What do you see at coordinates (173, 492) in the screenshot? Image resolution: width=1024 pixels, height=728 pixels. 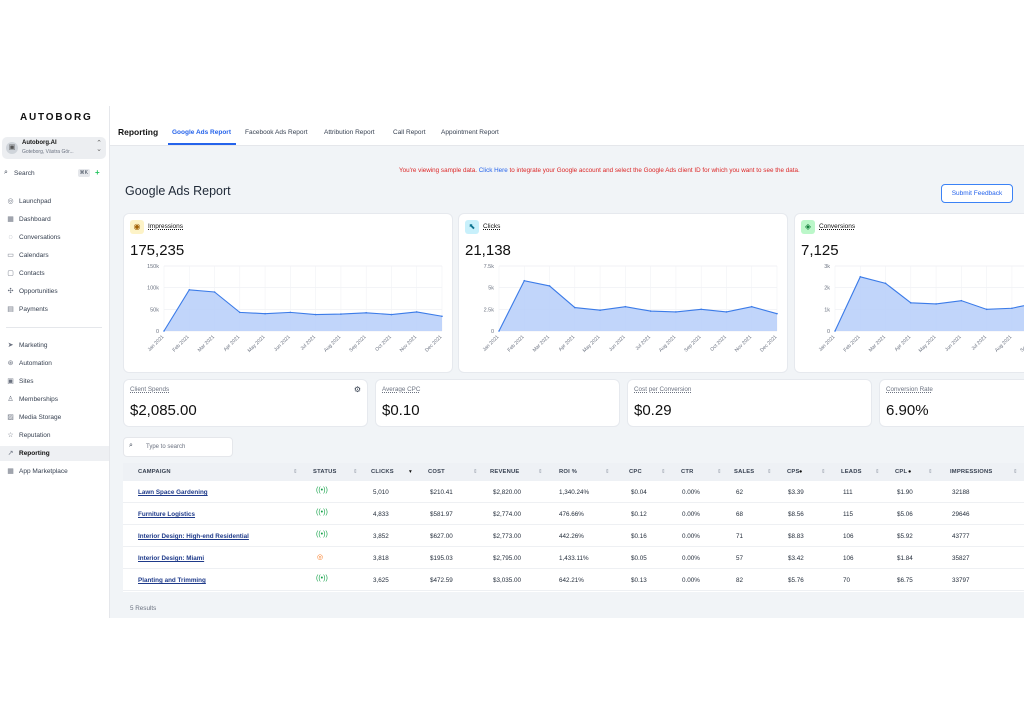 I see `campaign-link: Lawn Space Gardening` at bounding box center [173, 492].